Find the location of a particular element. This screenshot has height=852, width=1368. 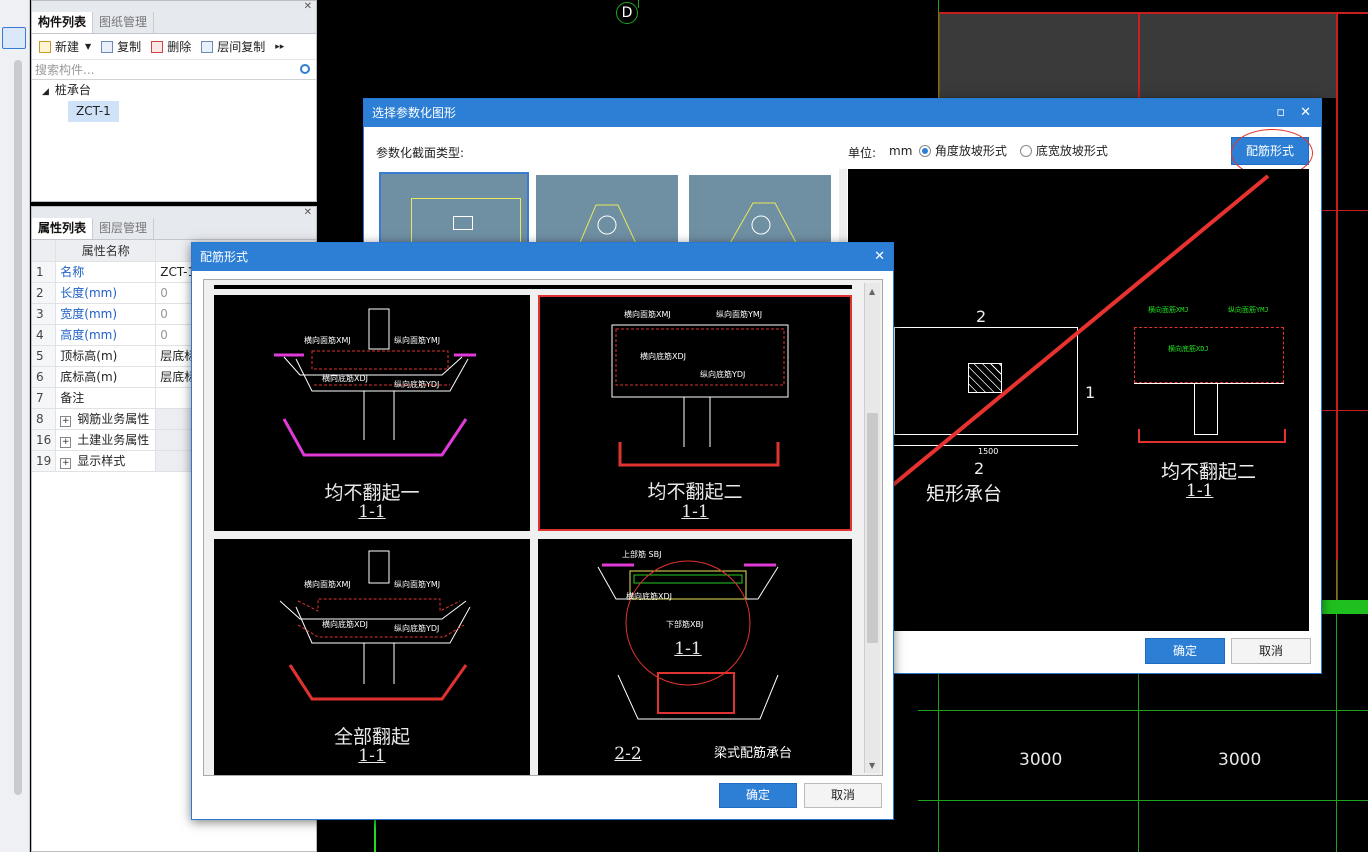

close-icon: ✕ is located at coordinates (879, 257).